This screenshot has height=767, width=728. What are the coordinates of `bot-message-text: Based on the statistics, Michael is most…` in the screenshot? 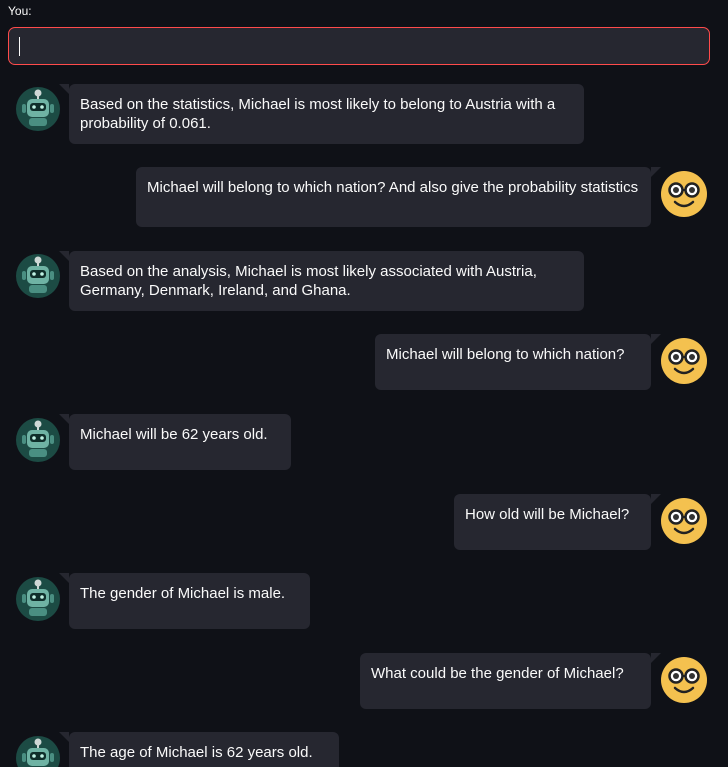 It's located at (321, 114).